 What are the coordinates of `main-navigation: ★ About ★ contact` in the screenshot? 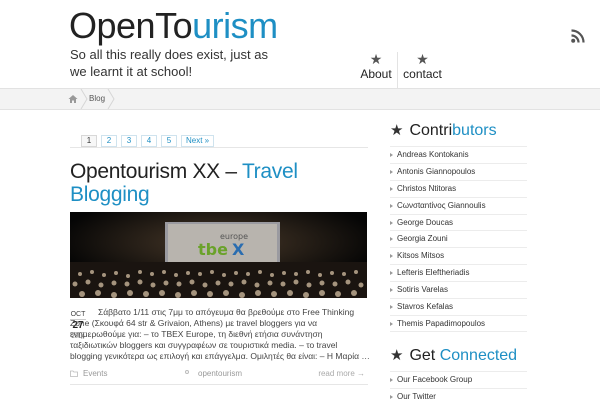 It's located at (401, 70).